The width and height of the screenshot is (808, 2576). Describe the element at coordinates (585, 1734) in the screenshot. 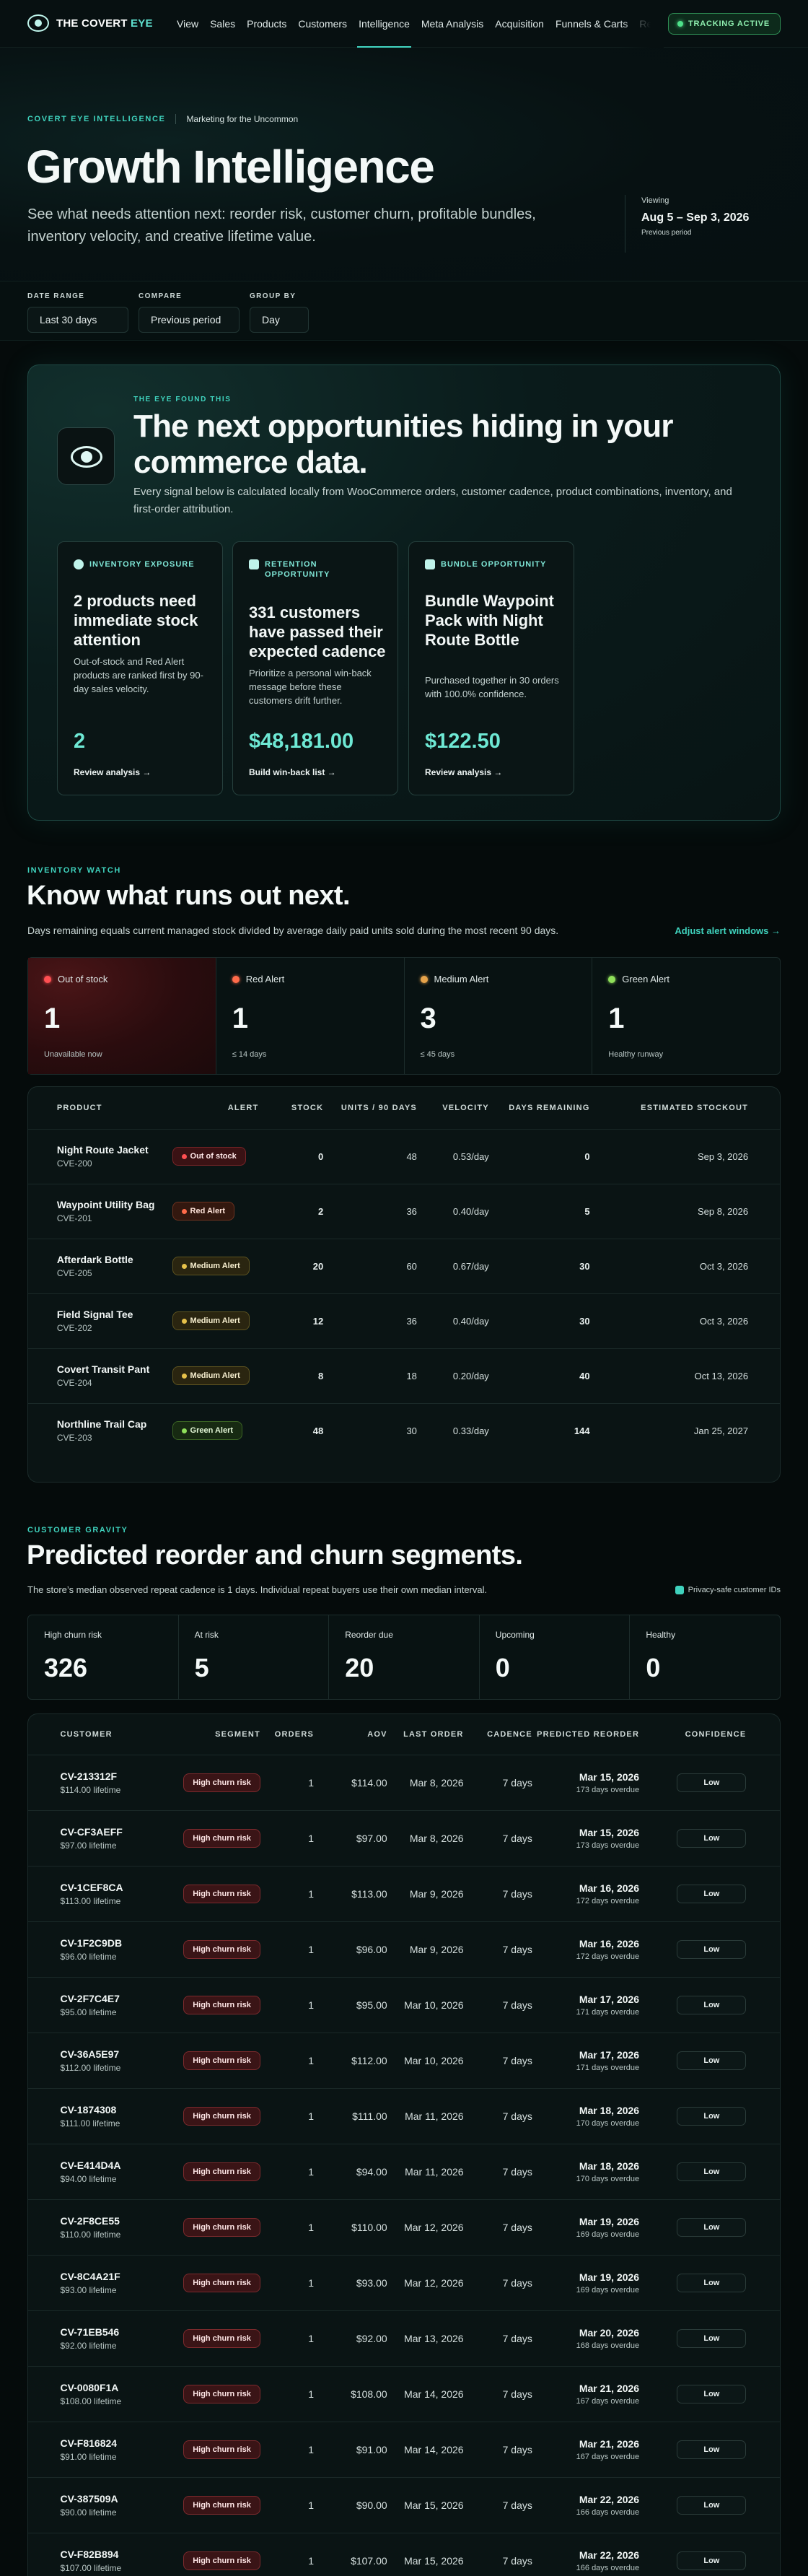

I see `column-header: PREDICTED REORDER` at that location.